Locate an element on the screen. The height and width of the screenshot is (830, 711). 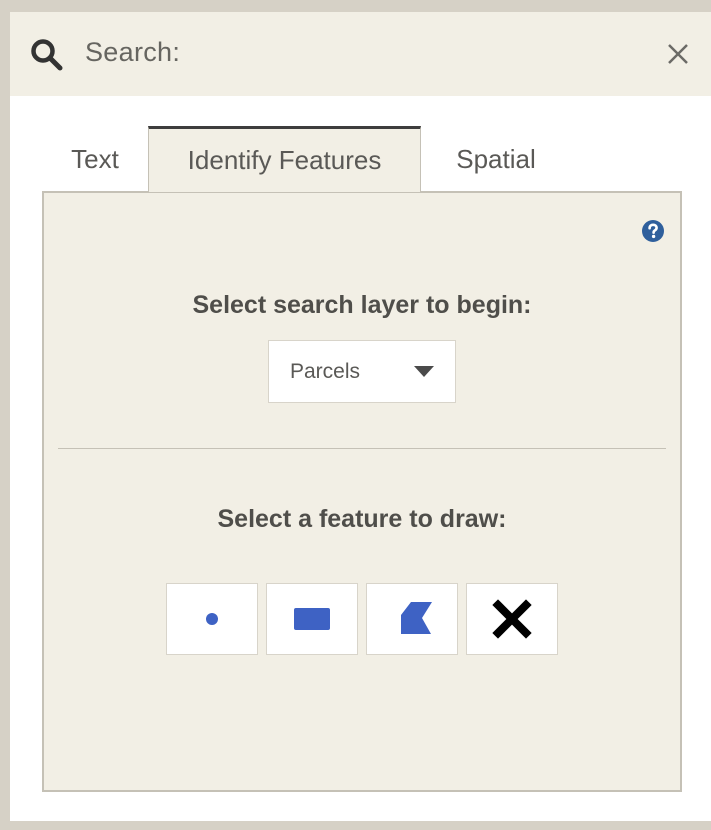
tab-identify-features: Identify Features is located at coordinates (284, 159).